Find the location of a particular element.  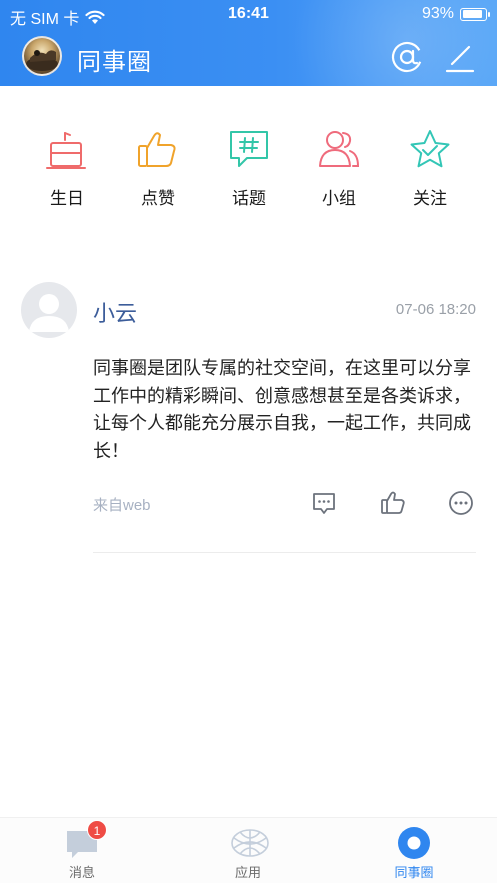

more-button is located at coordinates (461, 503).